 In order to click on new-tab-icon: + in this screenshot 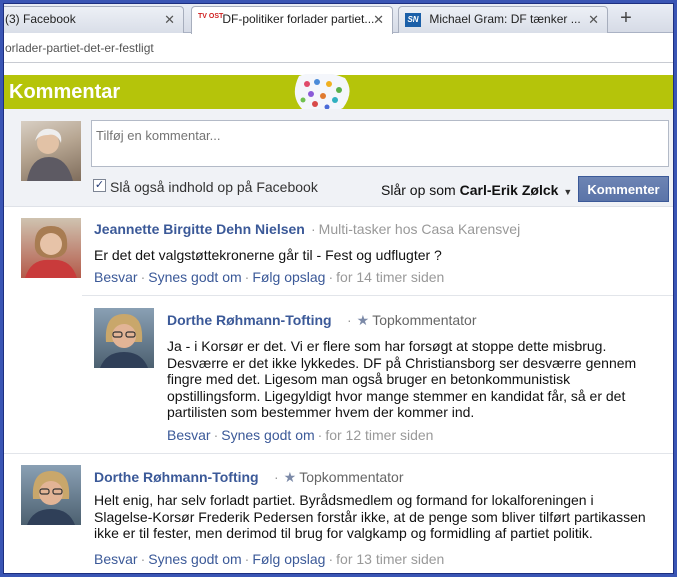, I will do `click(626, 19)`.